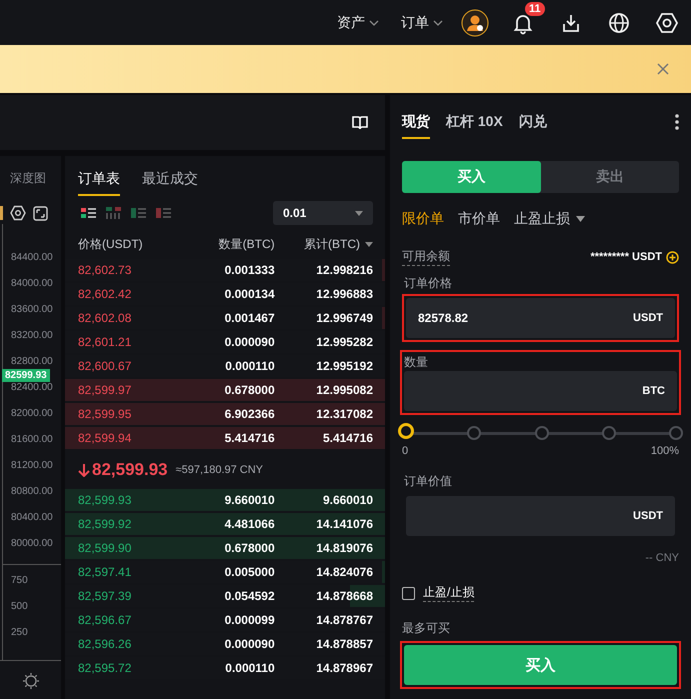  Describe the element at coordinates (663, 69) in the screenshot. I see `close-icon` at that location.